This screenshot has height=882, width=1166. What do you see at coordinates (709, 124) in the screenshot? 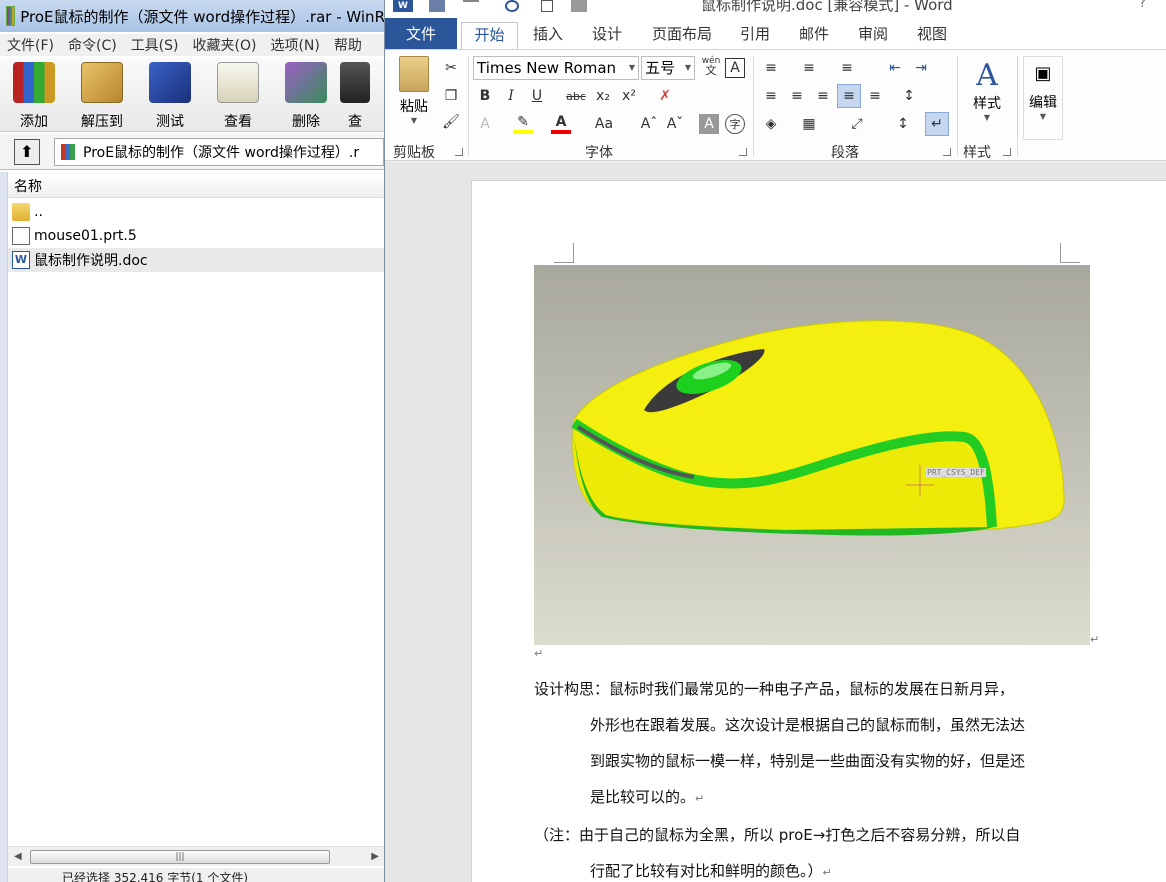
I see `char-shading-icon: A` at bounding box center [709, 124].